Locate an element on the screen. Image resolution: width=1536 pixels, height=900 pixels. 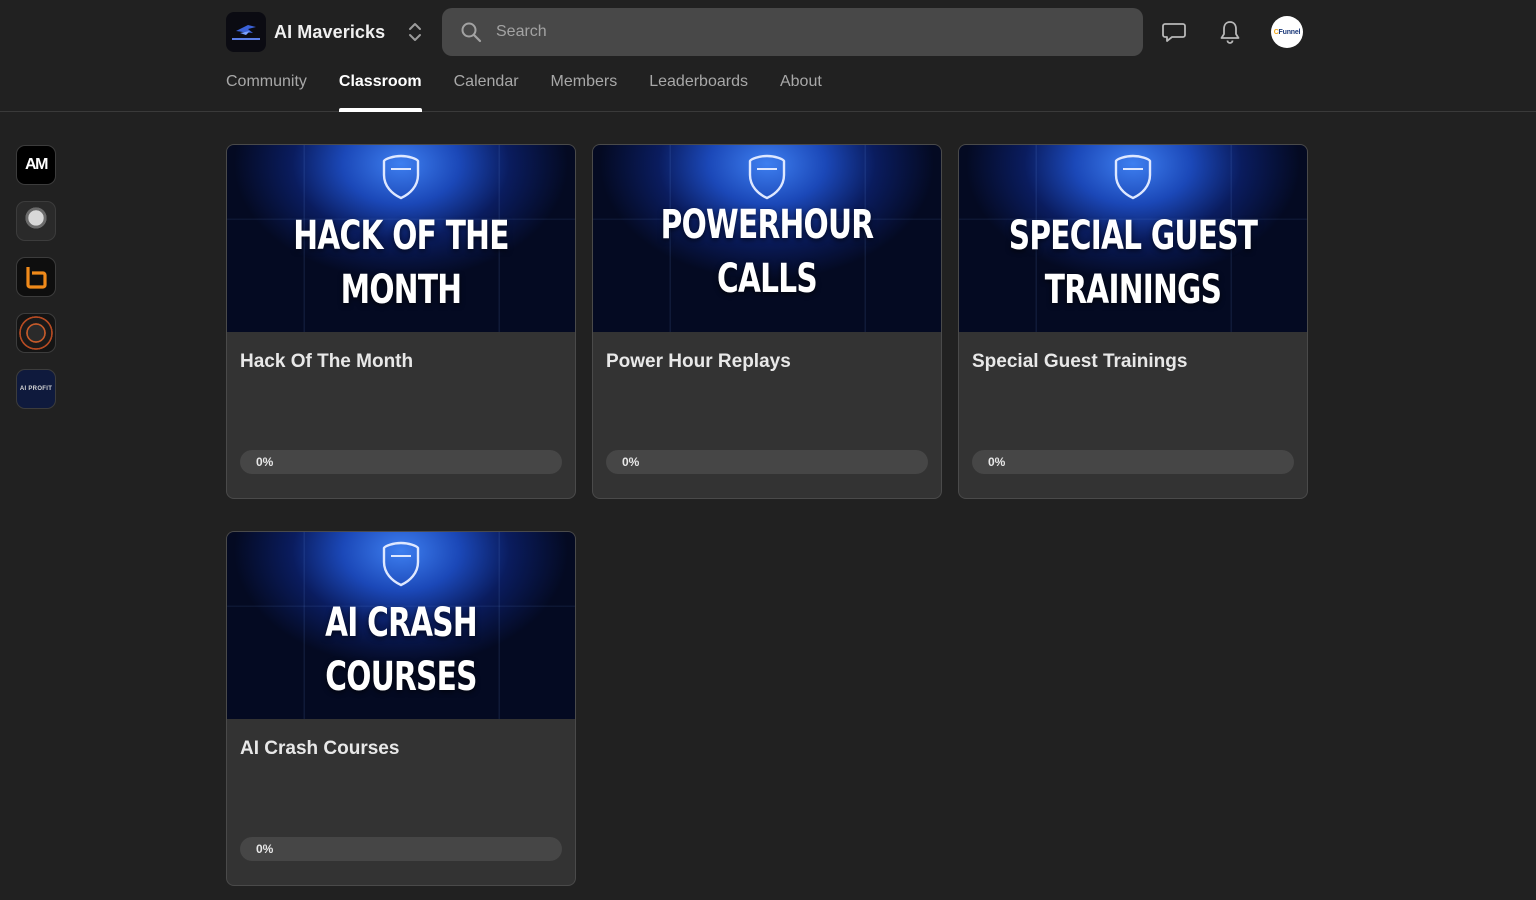
rail-item-ai-mavericks: AM is located at coordinates (36, 165).